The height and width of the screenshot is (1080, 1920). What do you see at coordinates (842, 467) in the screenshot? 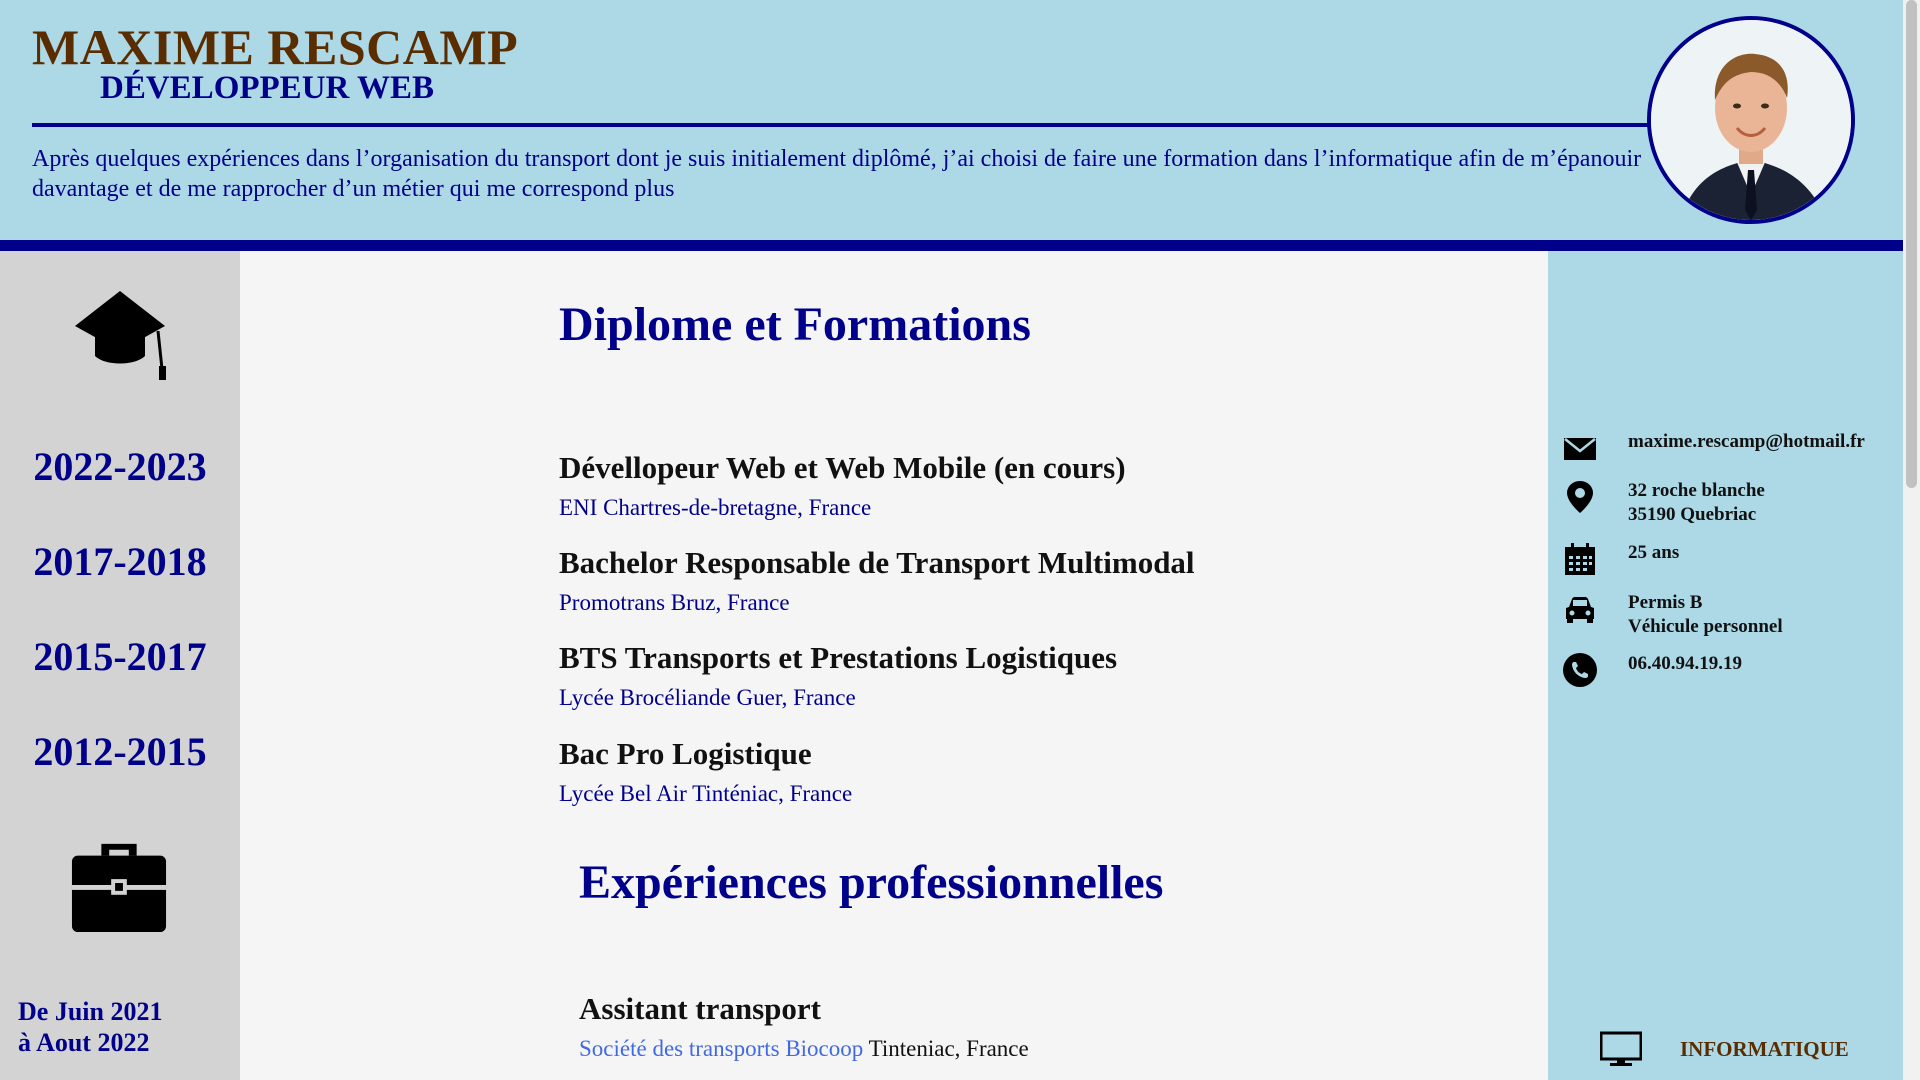
I see `education-item-title: Dévellopeur Web et Web Mobile (en cours)` at bounding box center [842, 467].